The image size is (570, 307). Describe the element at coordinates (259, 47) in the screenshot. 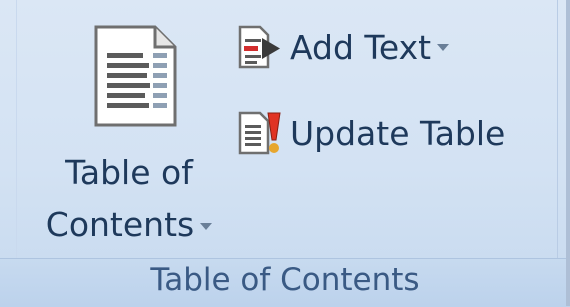

I see `add-text-icon` at that location.